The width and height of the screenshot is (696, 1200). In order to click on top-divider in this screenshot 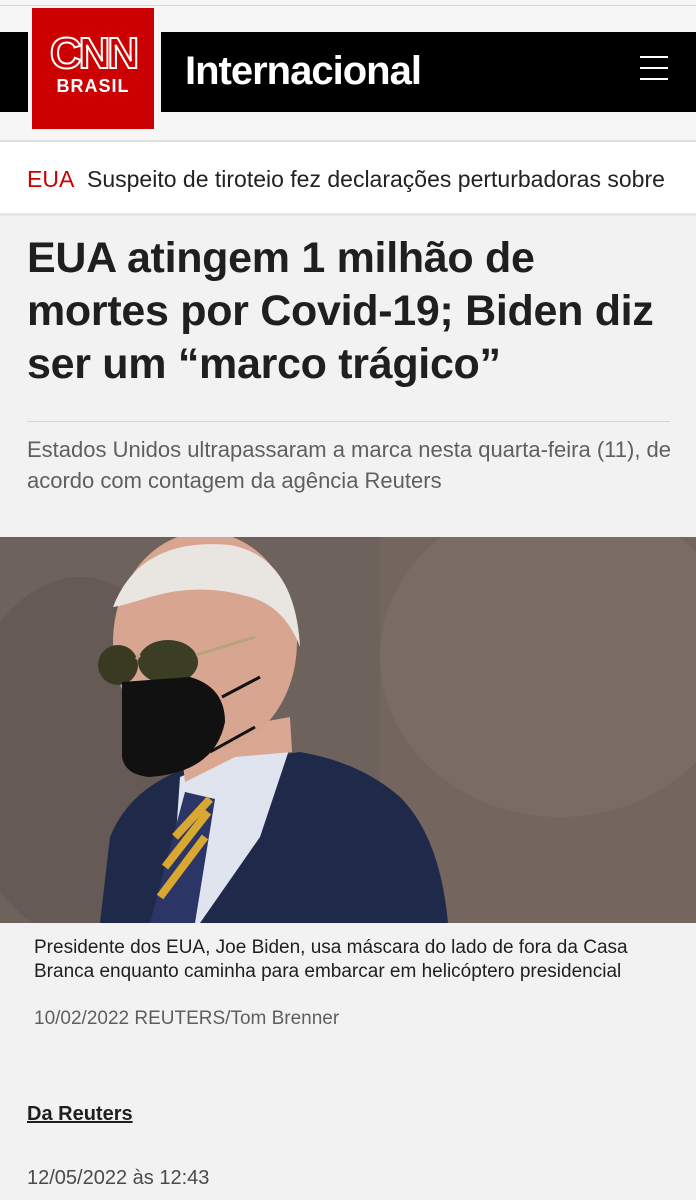, I will do `click(348, 5)`.